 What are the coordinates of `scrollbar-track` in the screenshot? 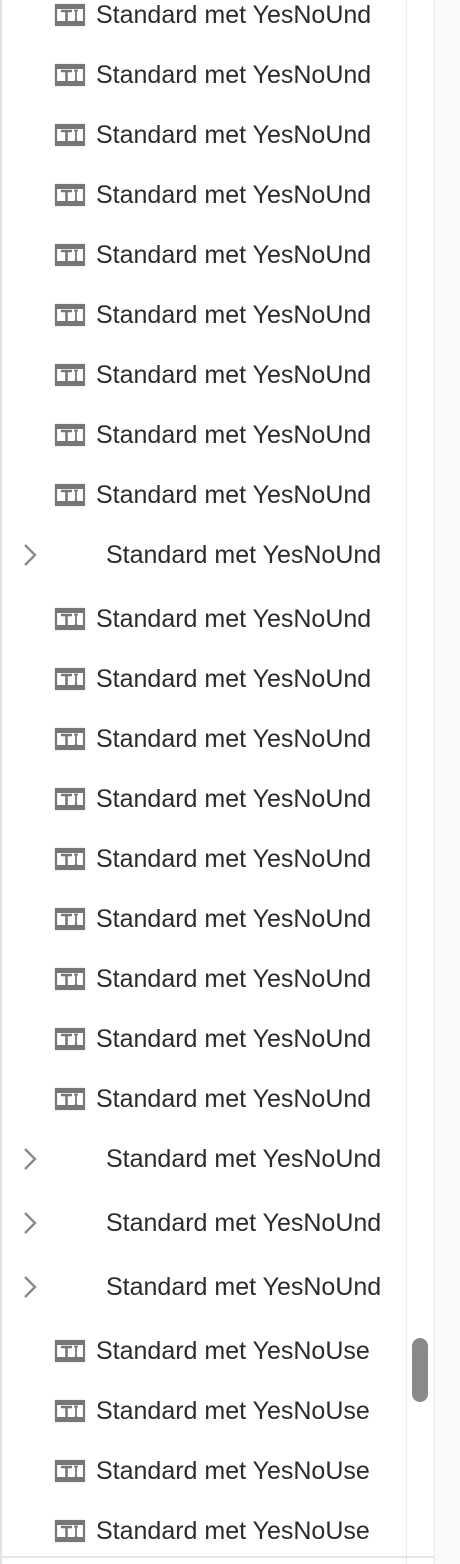 It's located at (420, 782).